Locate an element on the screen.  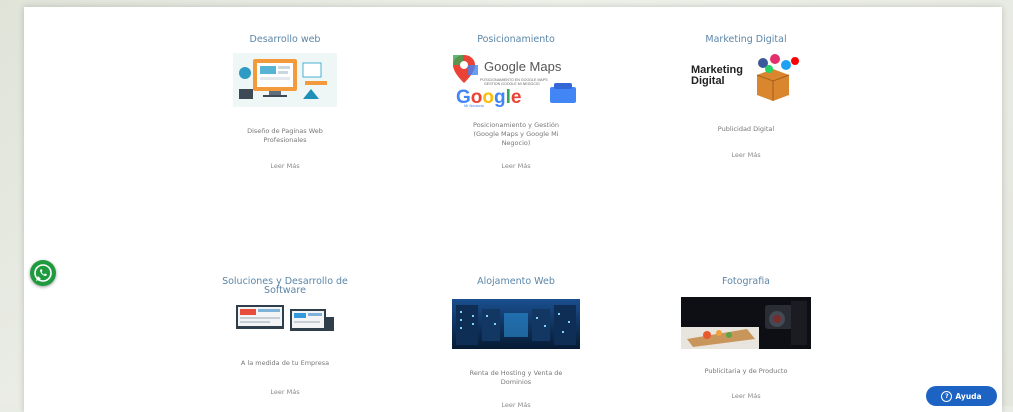
web-development-image is located at coordinates (285, 80).